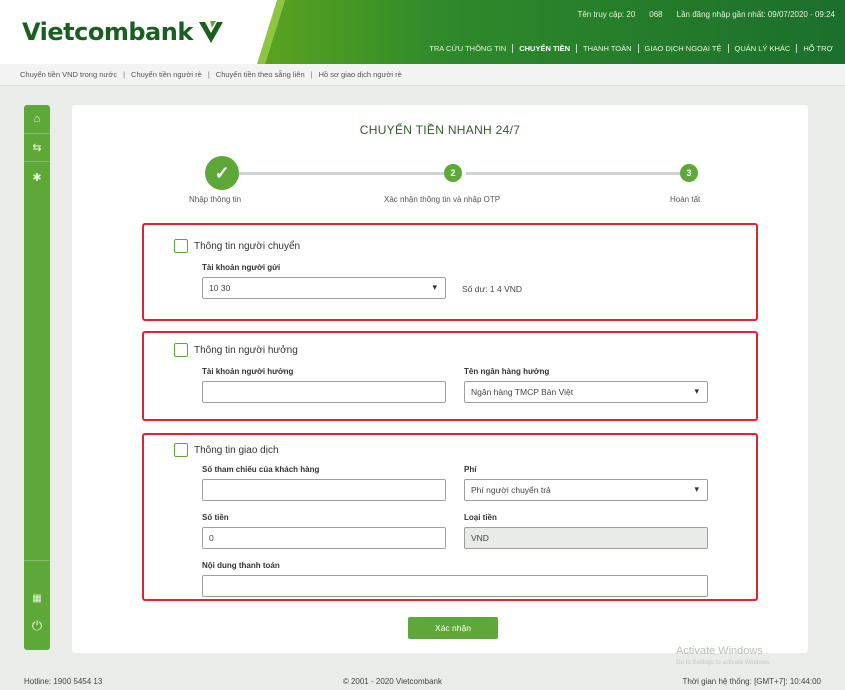 The height and width of the screenshot is (690, 845). I want to click on receiver-icon, so click(181, 350).